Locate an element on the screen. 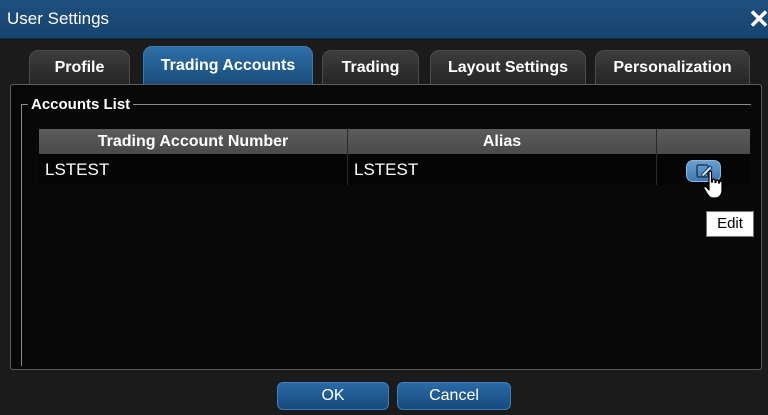  close-button: ✕ is located at coordinates (758, 19).